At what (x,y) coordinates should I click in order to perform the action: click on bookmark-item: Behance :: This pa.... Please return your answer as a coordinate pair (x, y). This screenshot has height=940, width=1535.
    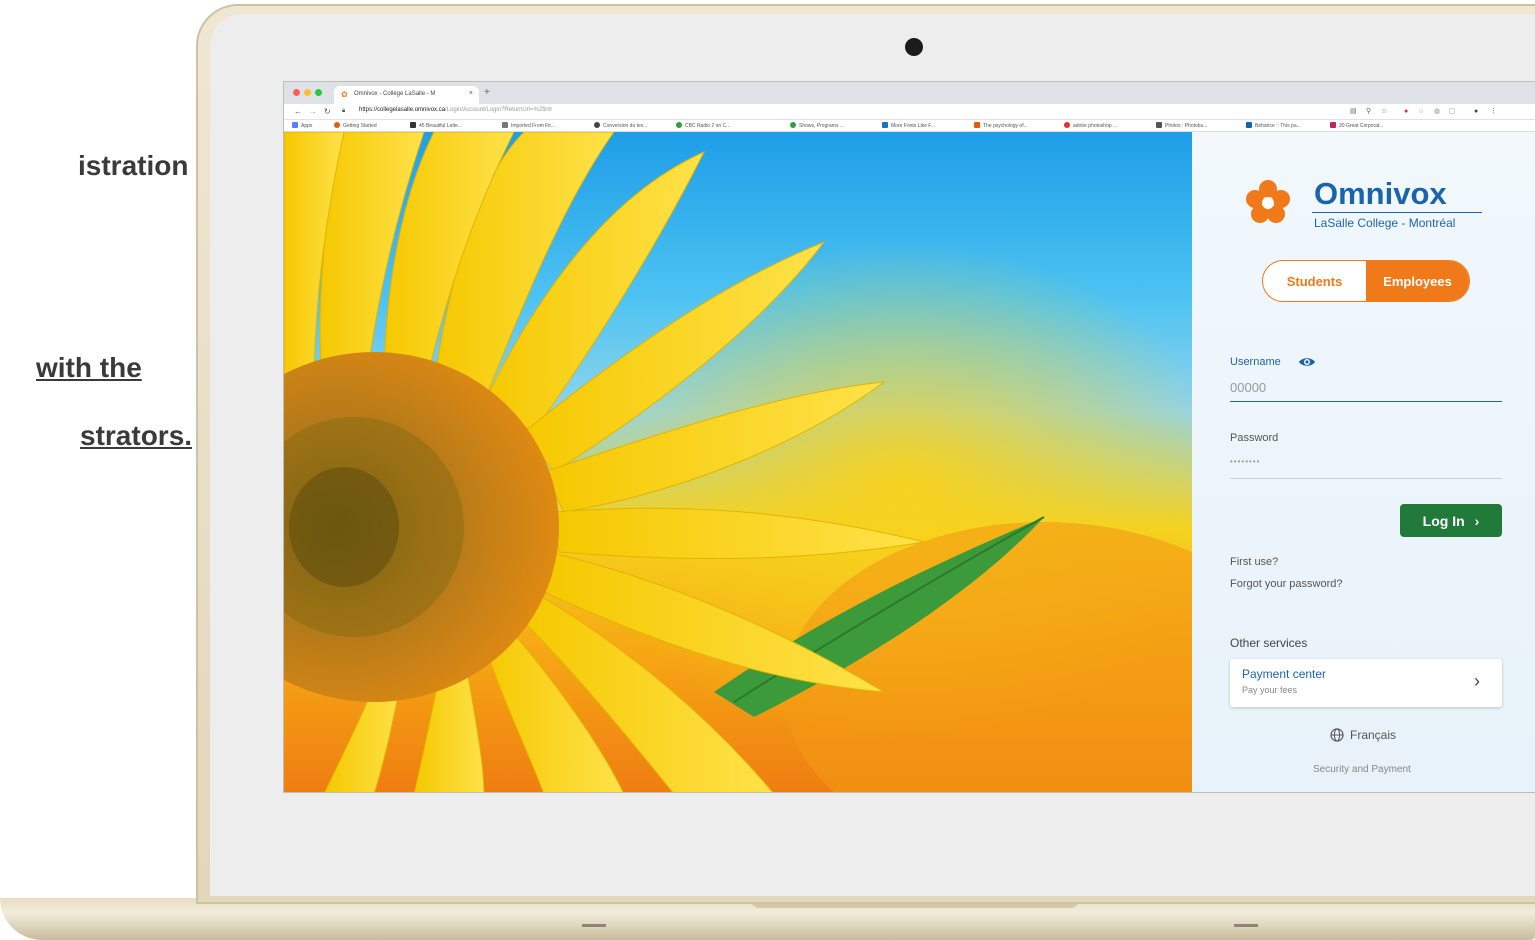
    Looking at the image, I should click on (1273, 125).